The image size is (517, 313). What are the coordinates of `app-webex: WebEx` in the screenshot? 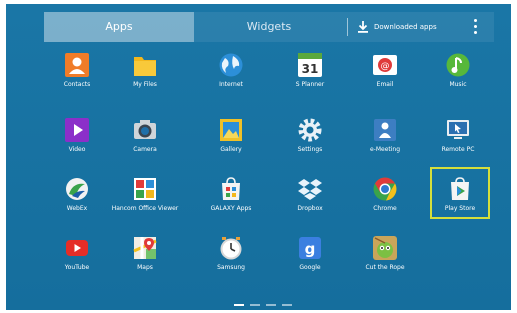 It's located at (77, 201).